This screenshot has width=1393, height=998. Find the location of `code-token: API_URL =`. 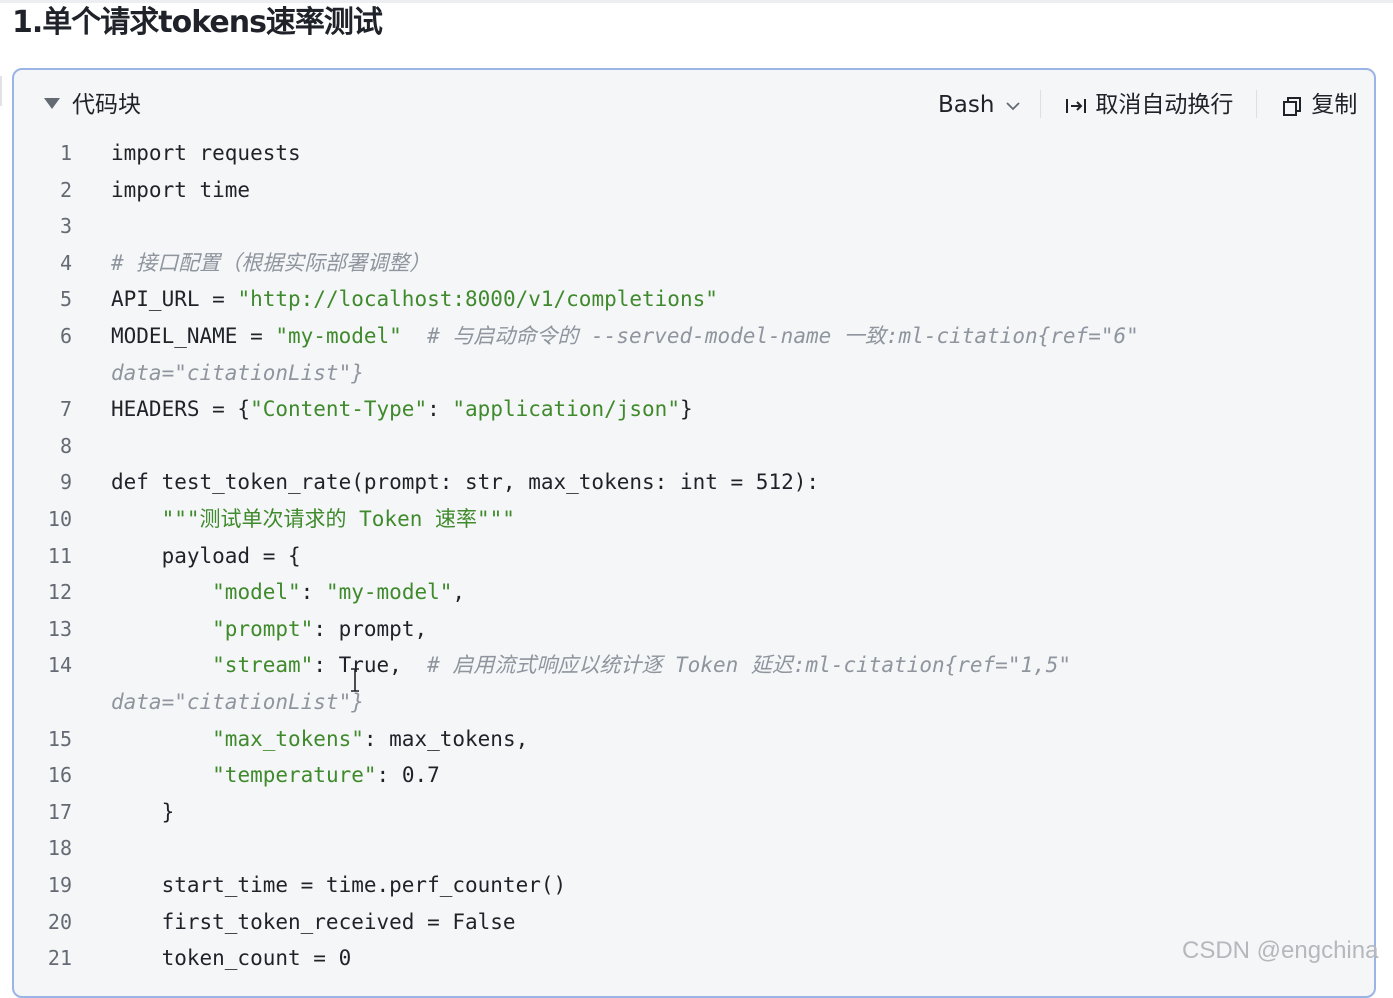

code-token: API_URL = is located at coordinates (174, 299).